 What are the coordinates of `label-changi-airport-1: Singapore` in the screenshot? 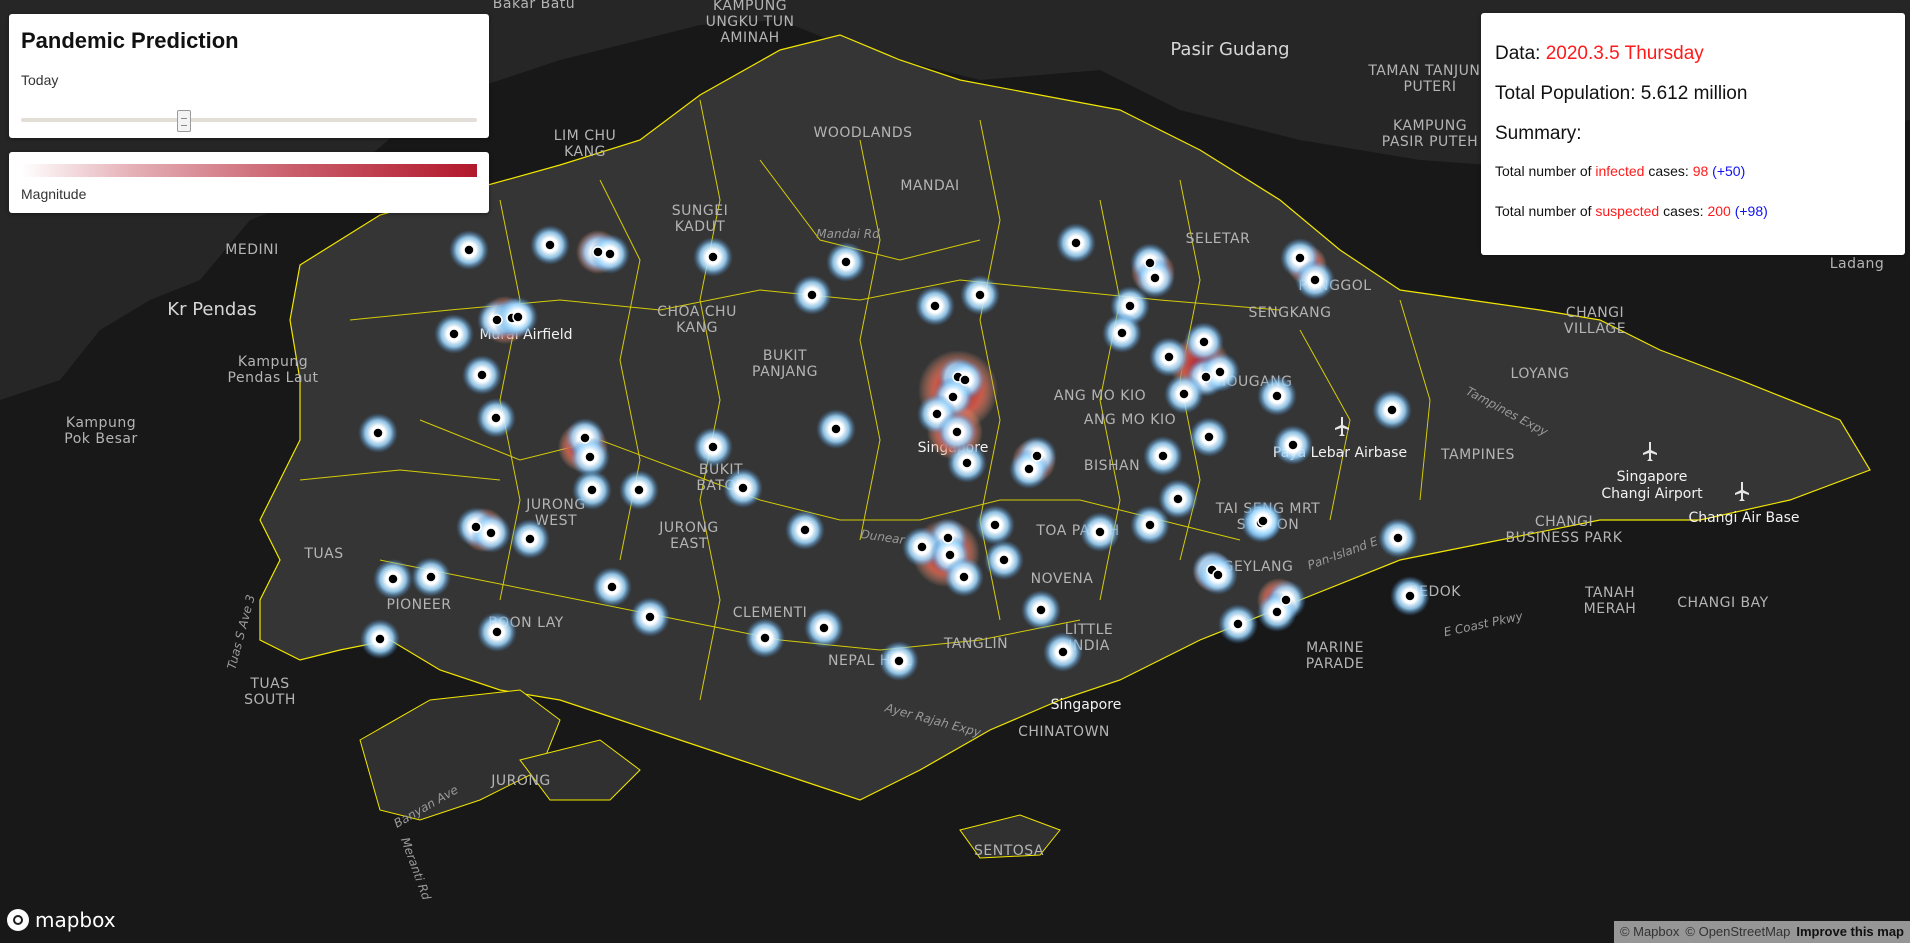 It's located at (1652, 477).